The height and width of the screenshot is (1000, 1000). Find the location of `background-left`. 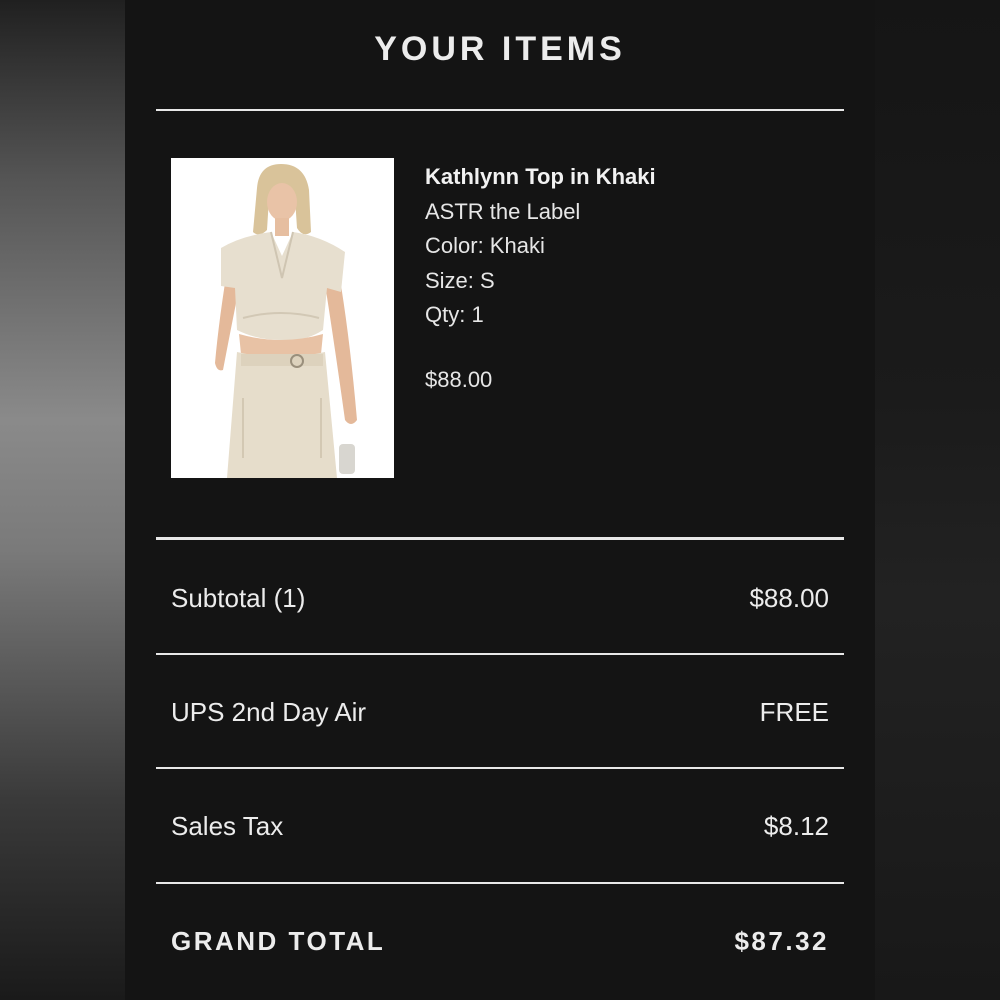

background-left is located at coordinates (62, 500).